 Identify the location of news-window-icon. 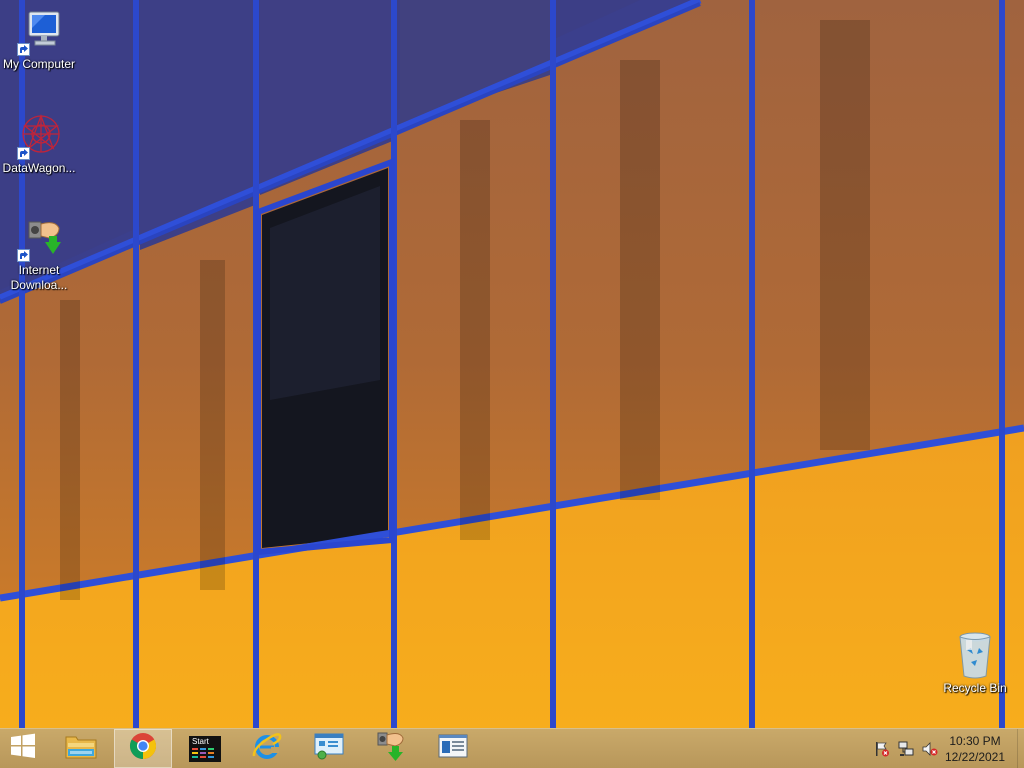
(453, 748).